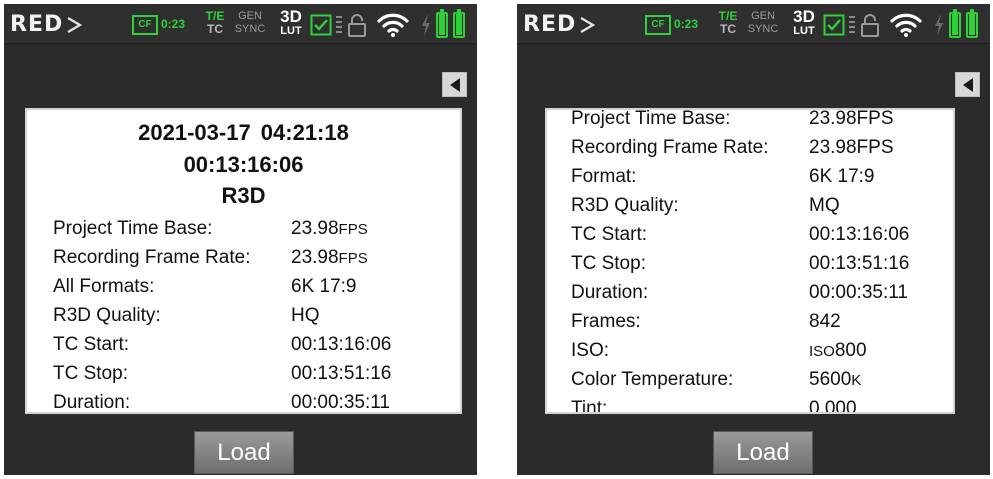 The height and width of the screenshot is (479, 993). I want to click on info-label: R3D Quality:, so click(107, 315).